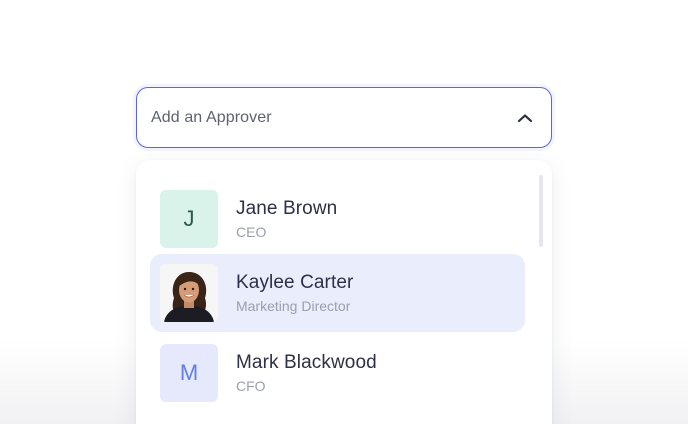 This screenshot has height=424, width=688. I want to click on chevron-up-icon, so click(525, 118).